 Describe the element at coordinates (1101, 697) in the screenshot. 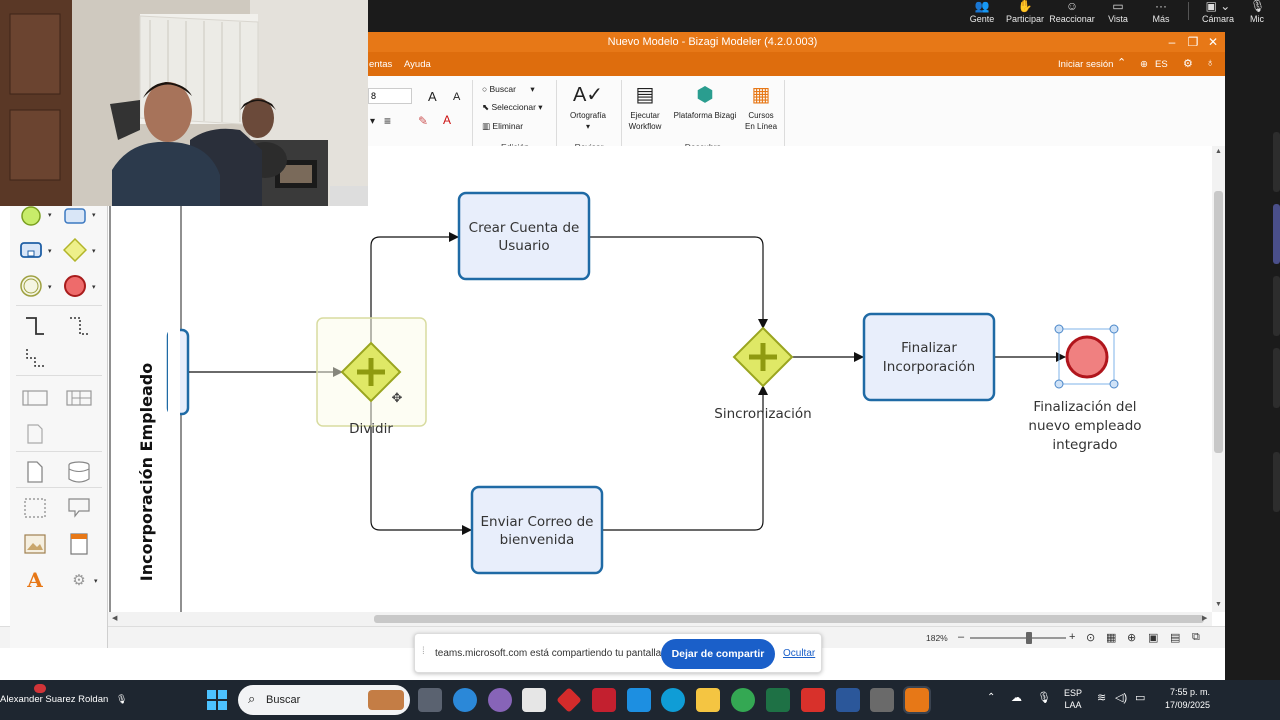

I see `wifi-icon: ≋` at that location.